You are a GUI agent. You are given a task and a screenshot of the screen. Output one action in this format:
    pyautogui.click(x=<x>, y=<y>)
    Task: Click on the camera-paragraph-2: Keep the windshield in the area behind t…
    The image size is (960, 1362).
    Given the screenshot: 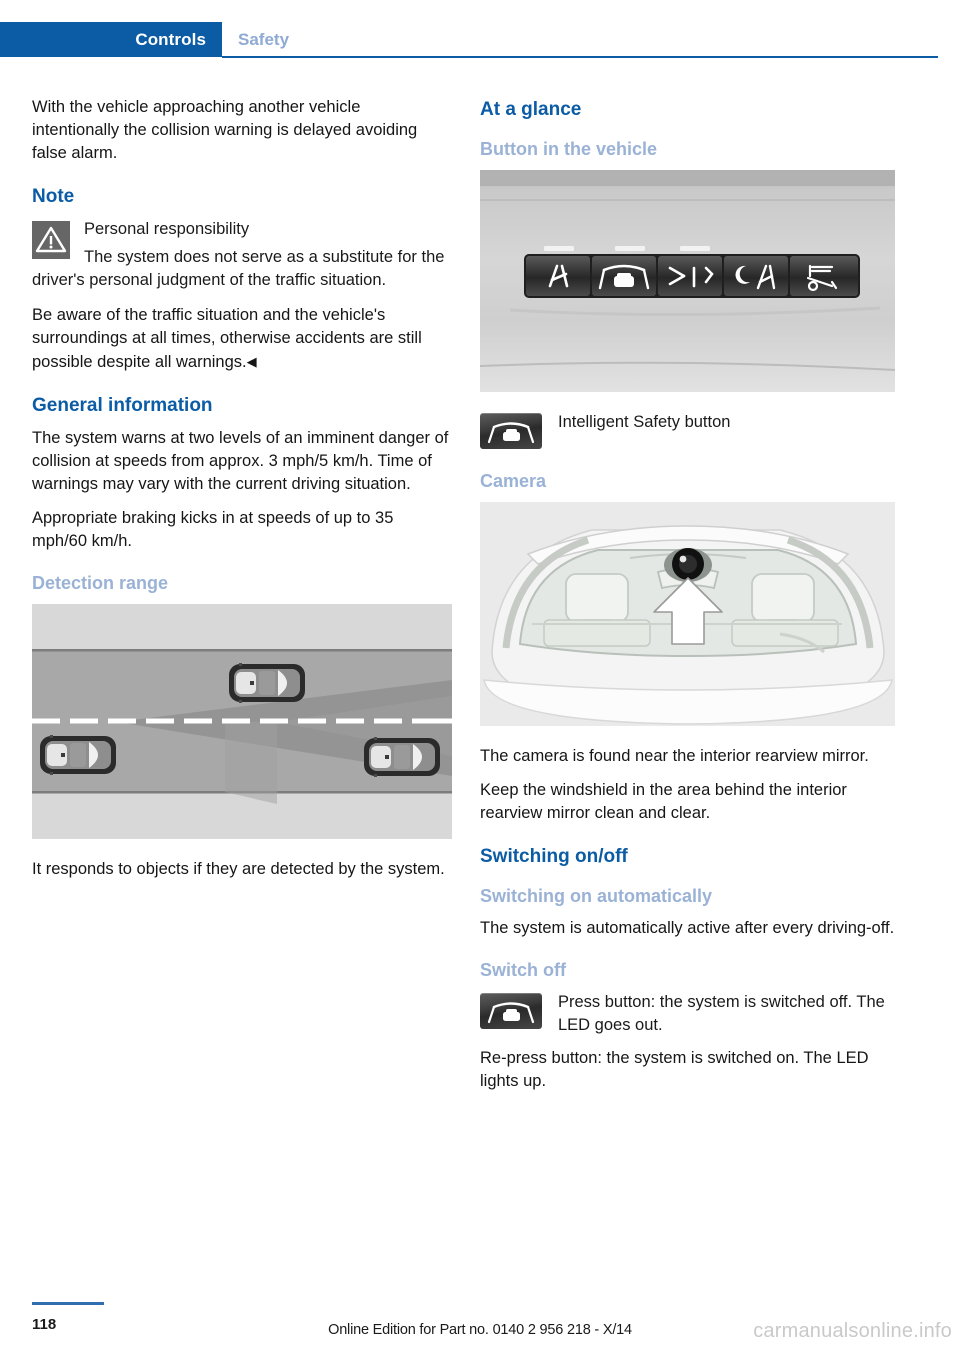 What is the action you would take?
    pyautogui.click(x=663, y=801)
    